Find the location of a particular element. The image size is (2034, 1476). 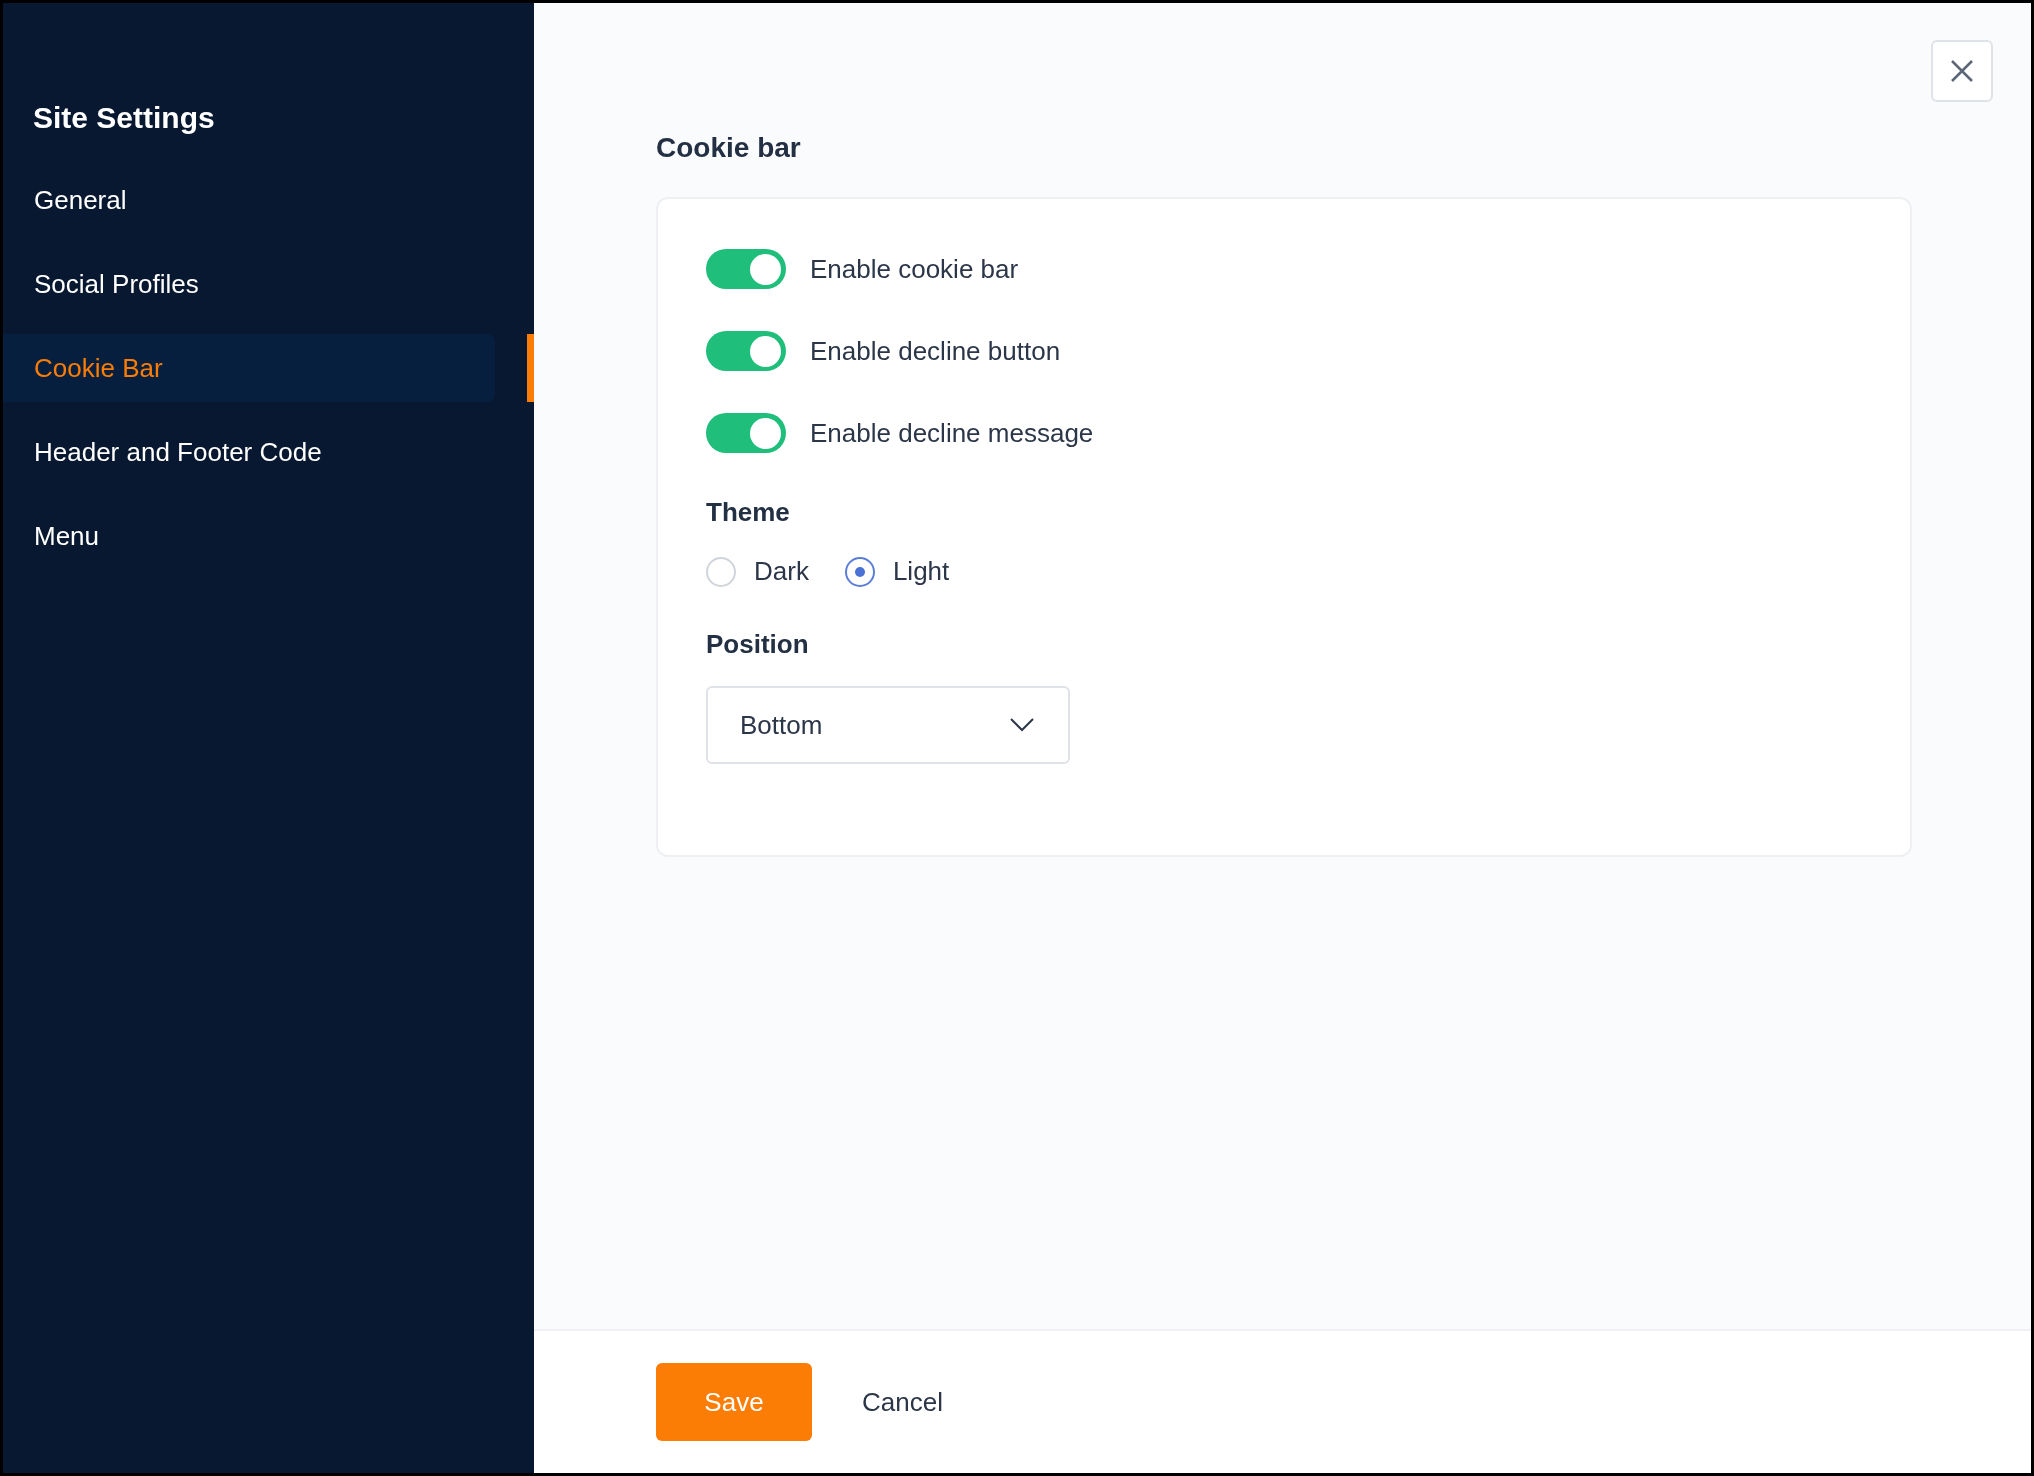

sidebar-item: Social Profiles is located at coordinates (249, 284).